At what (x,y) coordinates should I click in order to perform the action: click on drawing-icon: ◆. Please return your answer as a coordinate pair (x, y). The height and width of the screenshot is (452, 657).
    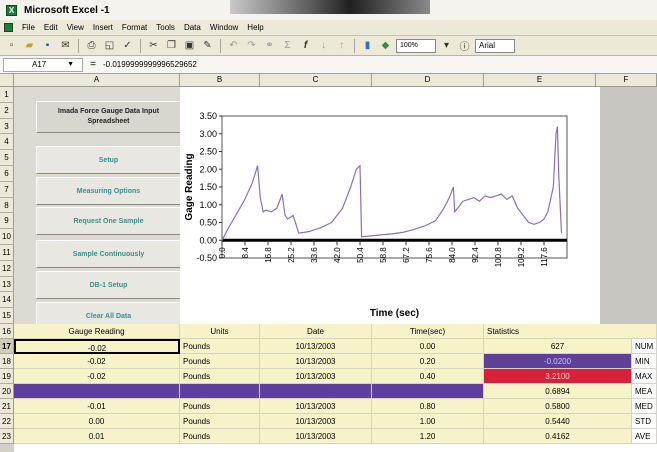
    Looking at the image, I should click on (385, 45).